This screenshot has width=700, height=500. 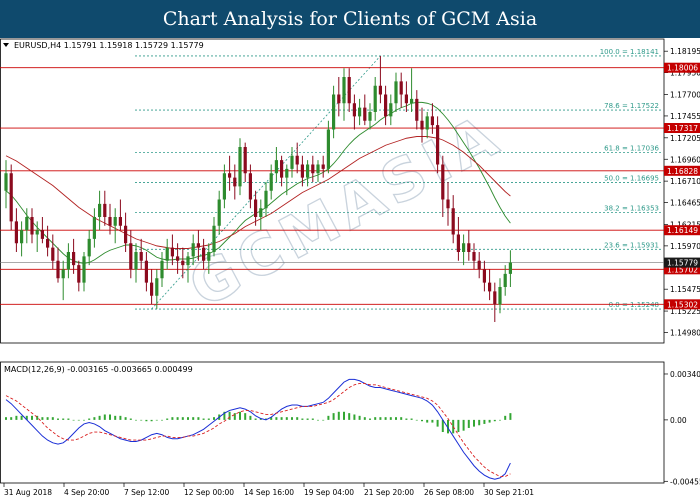 What do you see at coordinates (629, 52) in the screenshot?
I see `fib-level-label: 100.0 = 1.18141` at bounding box center [629, 52].